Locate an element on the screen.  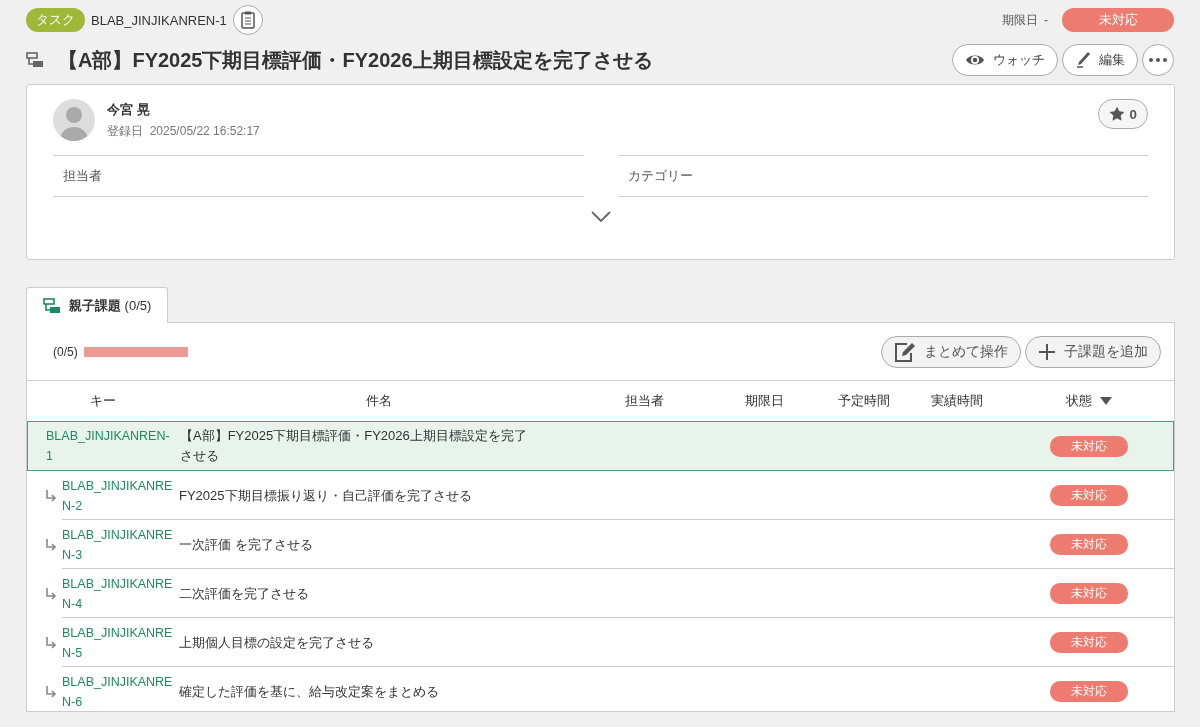
tab: 親子課題 (0/5) is located at coordinates (97, 305).